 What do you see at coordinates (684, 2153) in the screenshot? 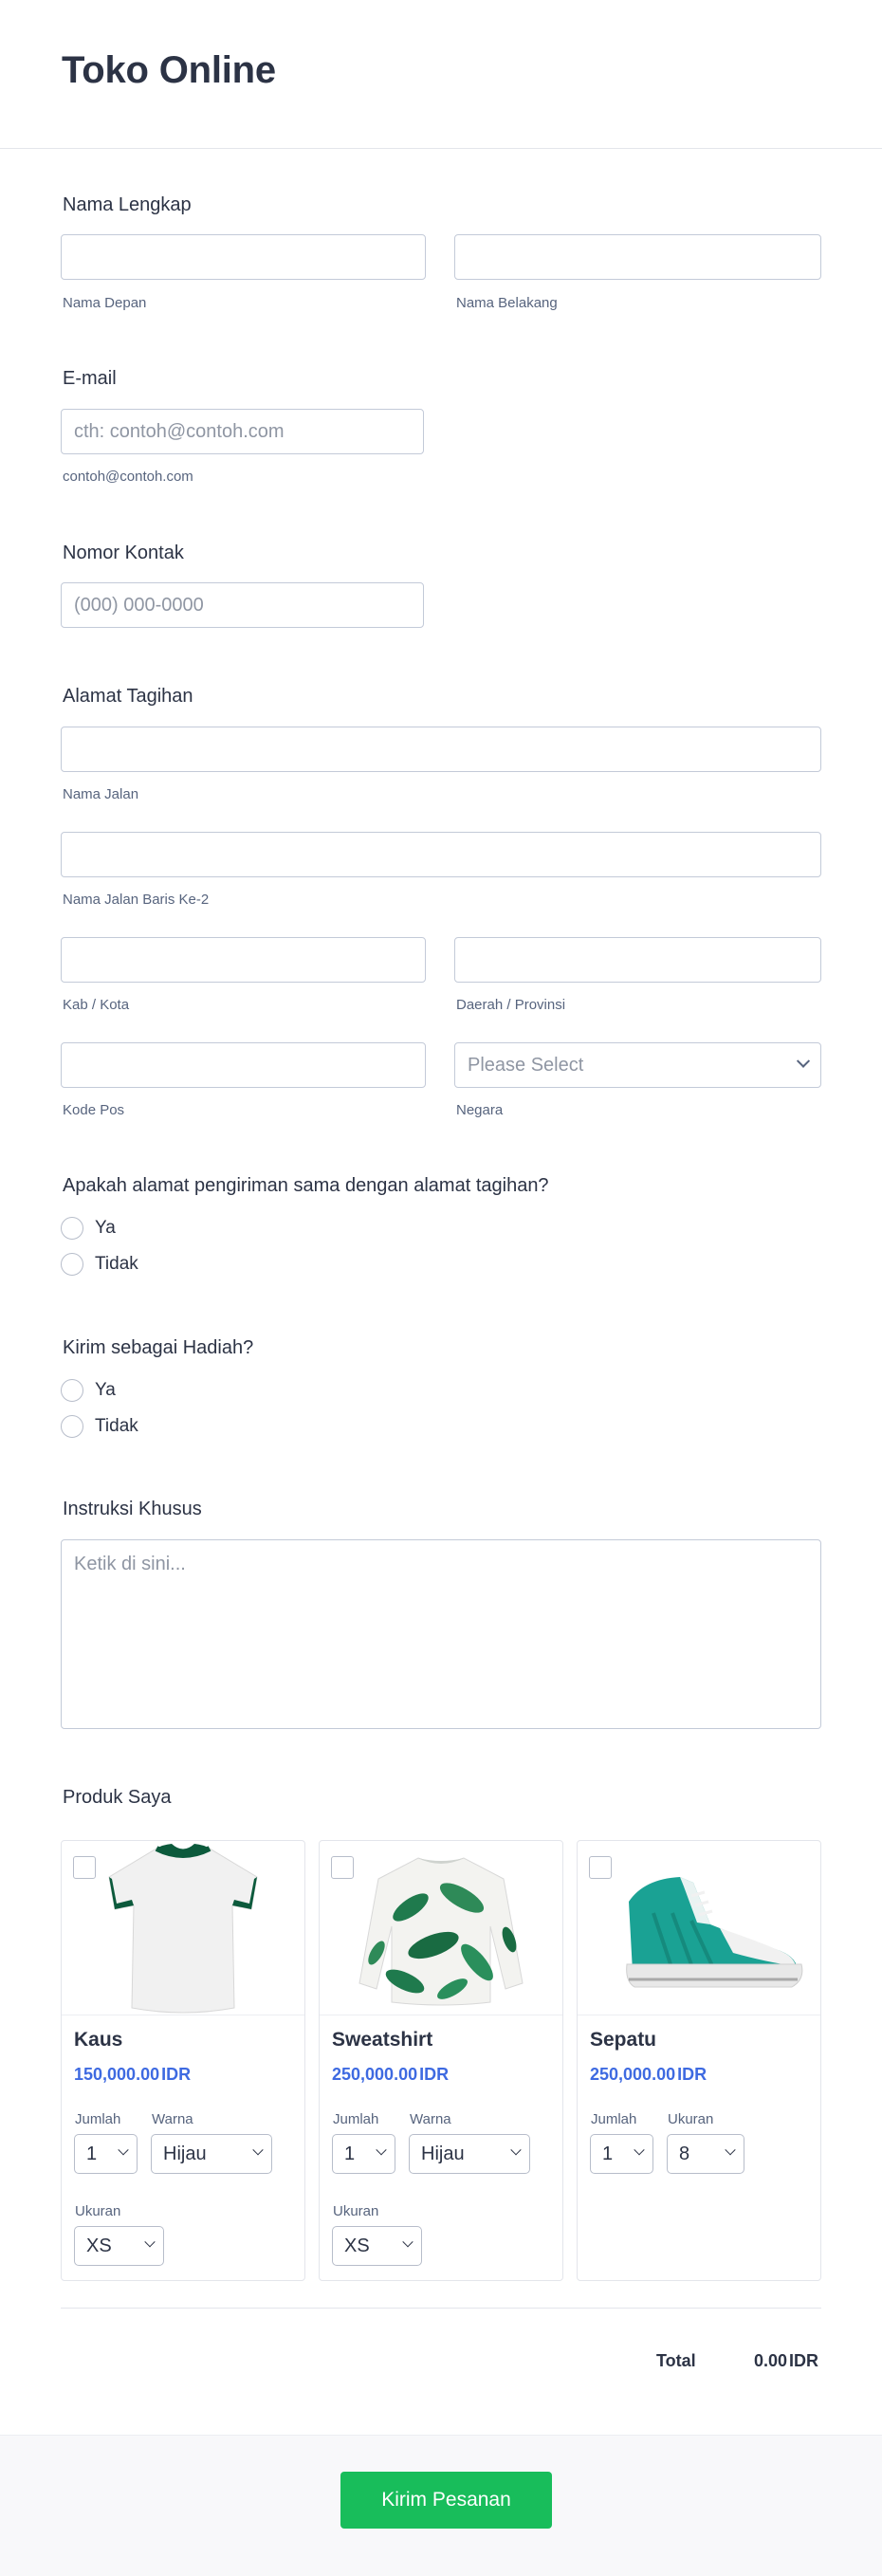
I see `size-value: 8` at bounding box center [684, 2153].